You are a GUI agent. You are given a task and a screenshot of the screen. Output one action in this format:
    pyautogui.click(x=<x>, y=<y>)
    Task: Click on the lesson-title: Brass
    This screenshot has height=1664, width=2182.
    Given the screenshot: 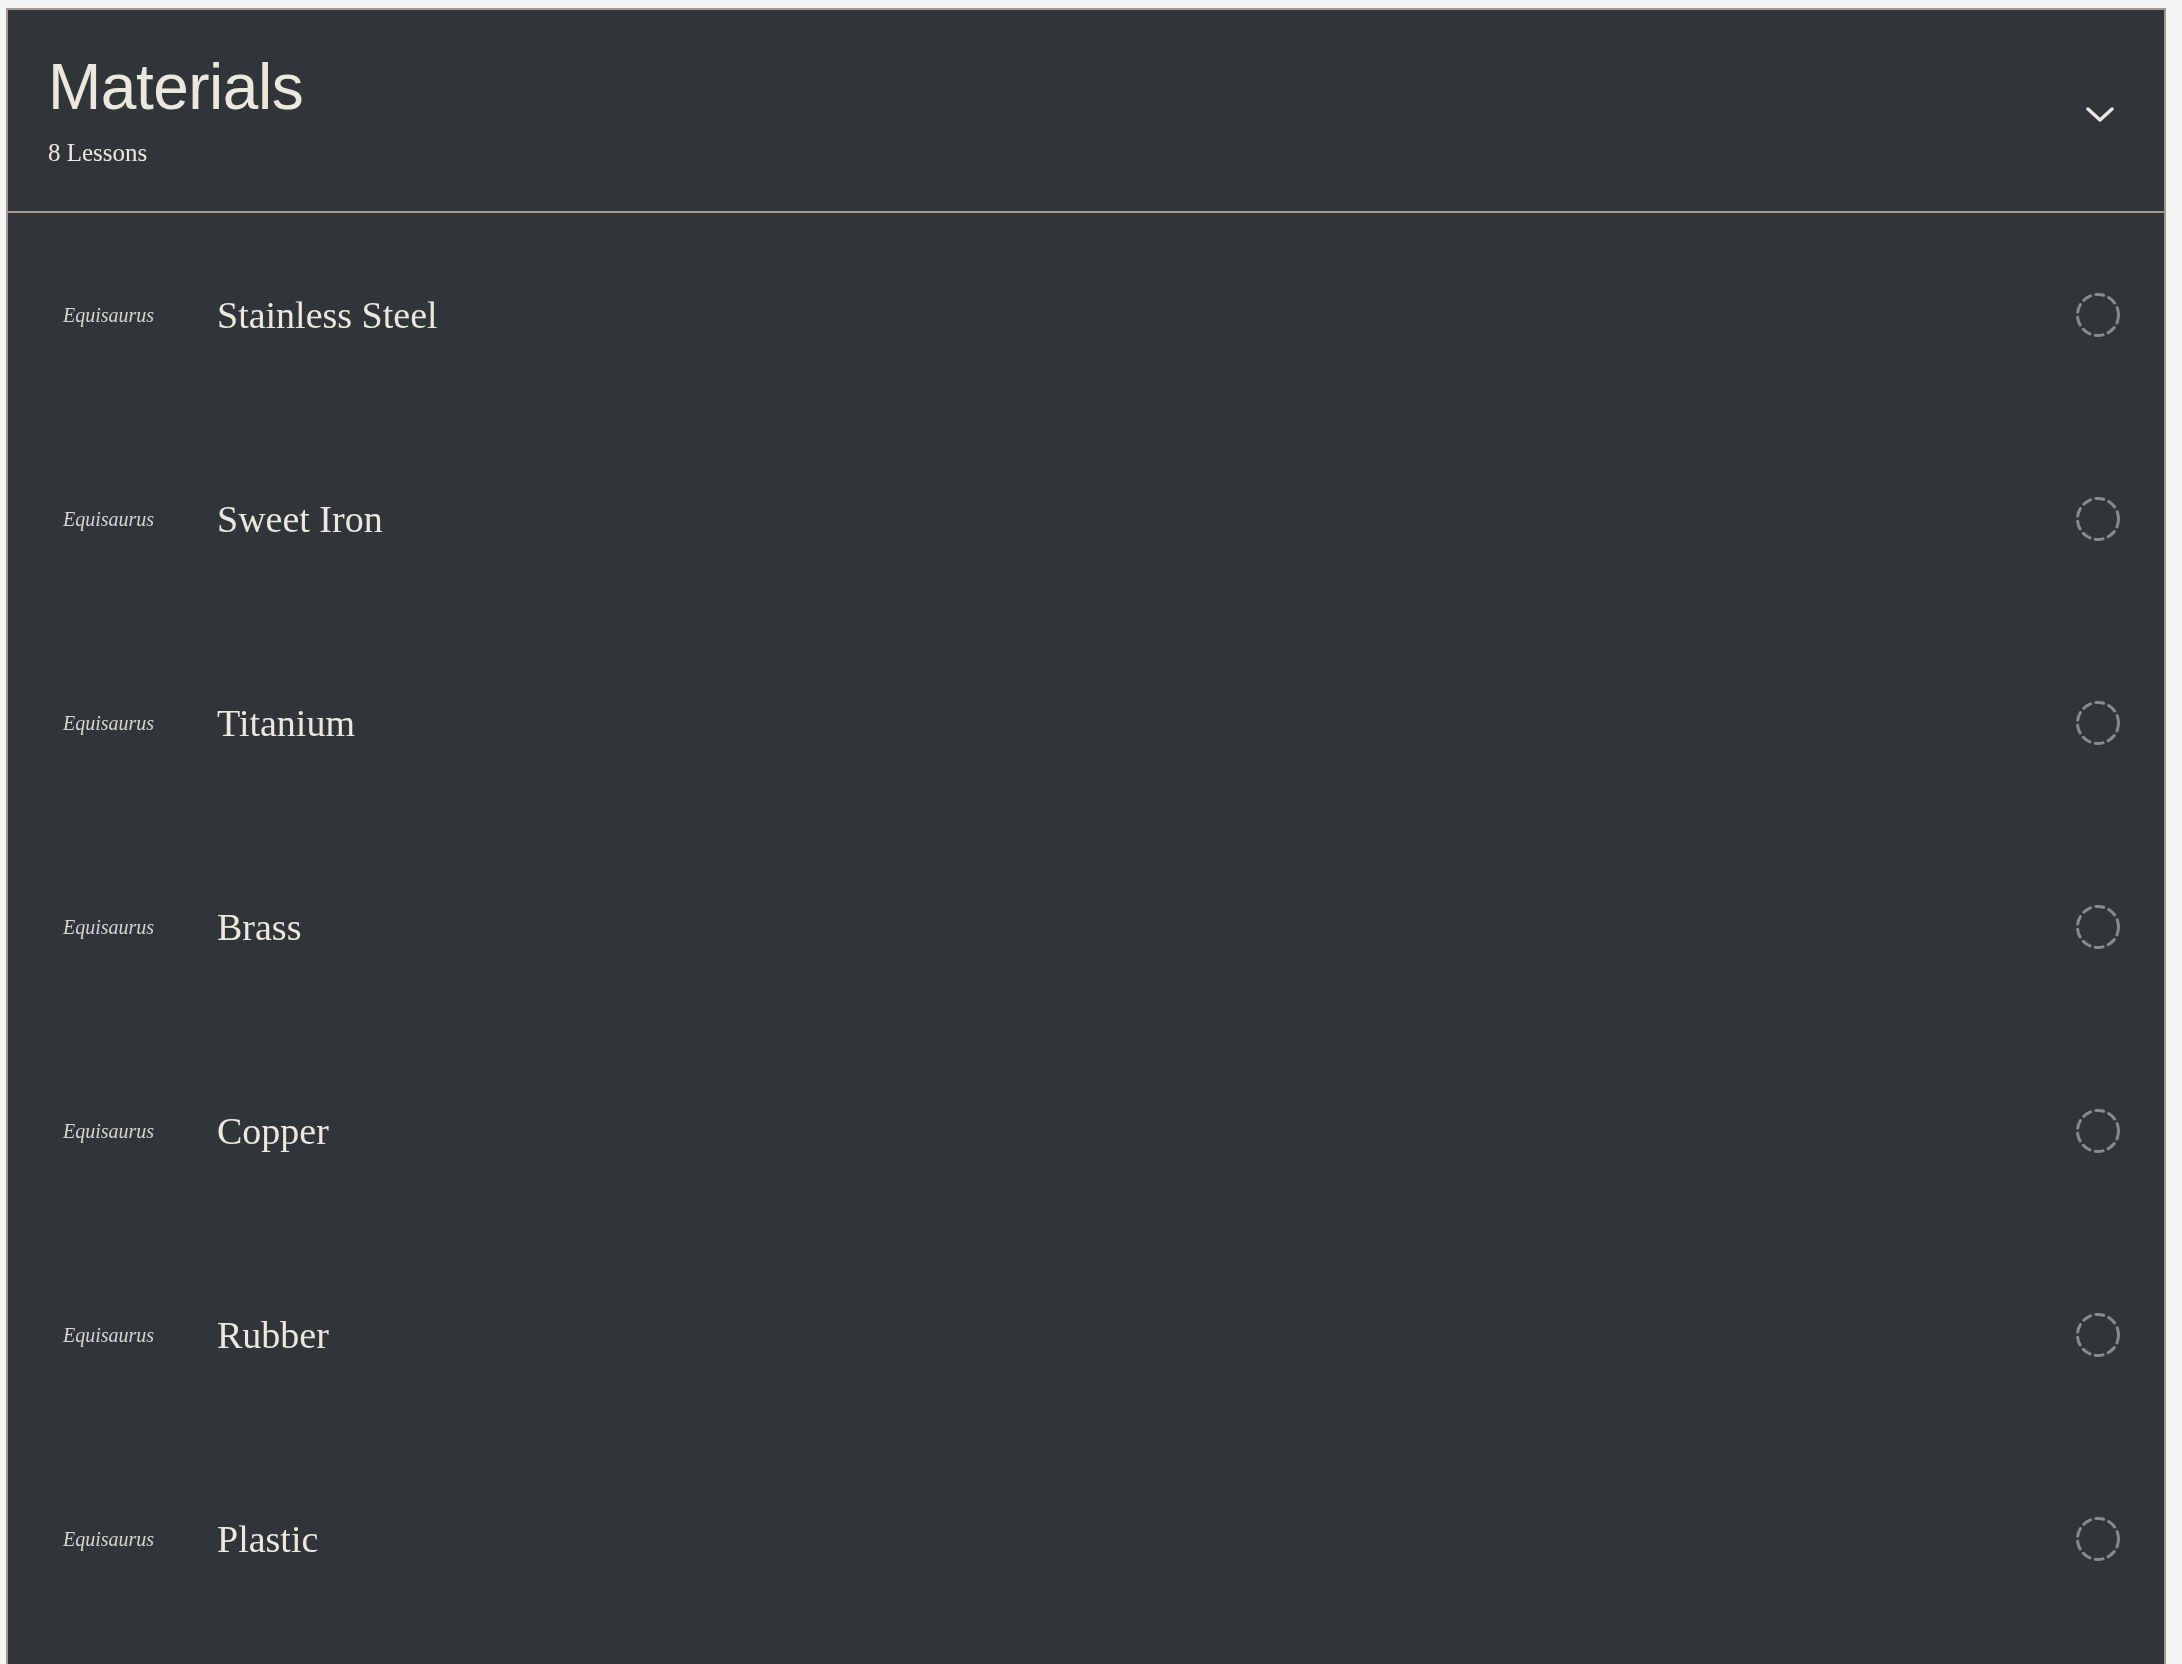 What is the action you would take?
    pyautogui.click(x=259, y=927)
    